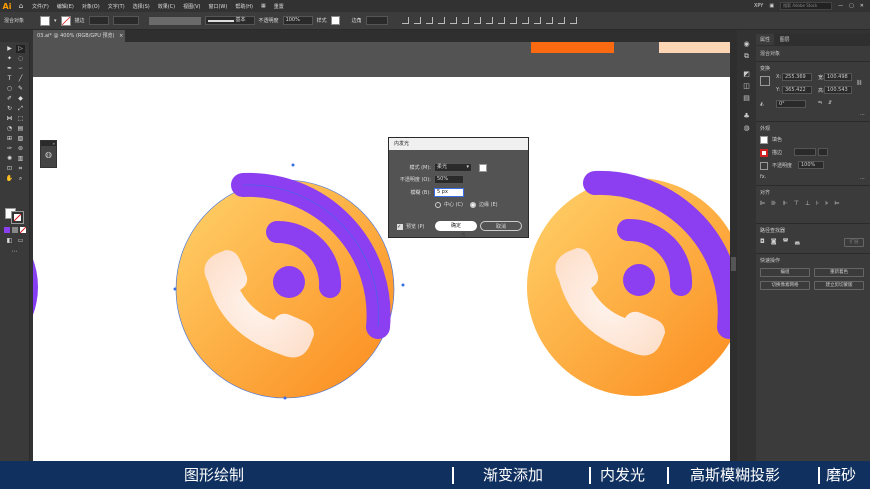 The height and width of the screenshot is (489, 870). I want to click on align-right-icon, so click(429, 20).